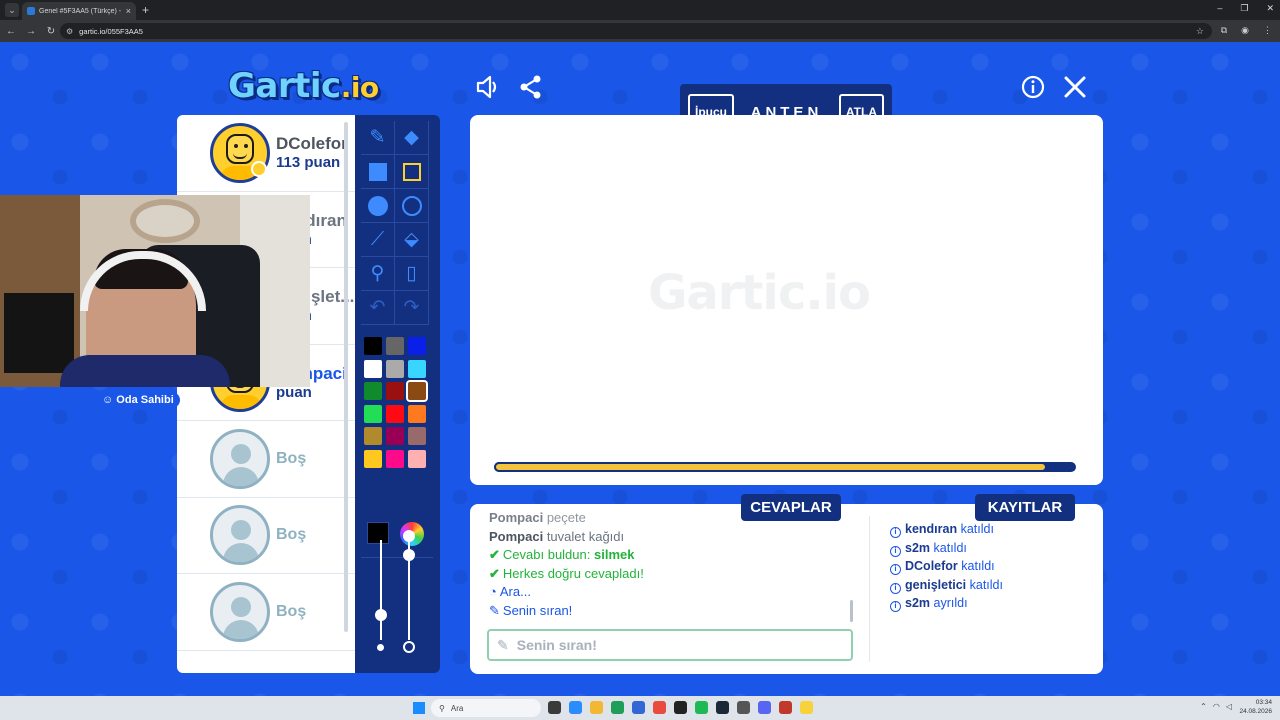 Image resolution: width=1280 pixels, height=720 pixels. Describe the element at coordinates (266, 153) in the screenshot. I see `player-row: DColefor 113 puan` at that location.